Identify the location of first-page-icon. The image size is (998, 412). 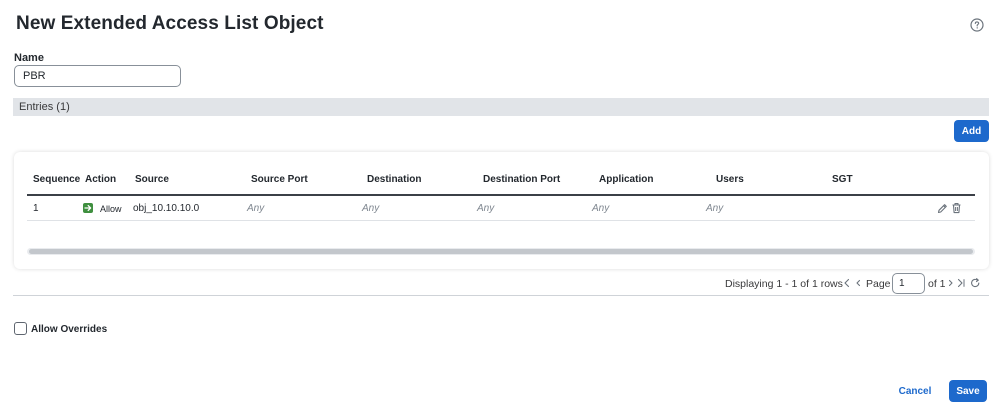
(847, 283).